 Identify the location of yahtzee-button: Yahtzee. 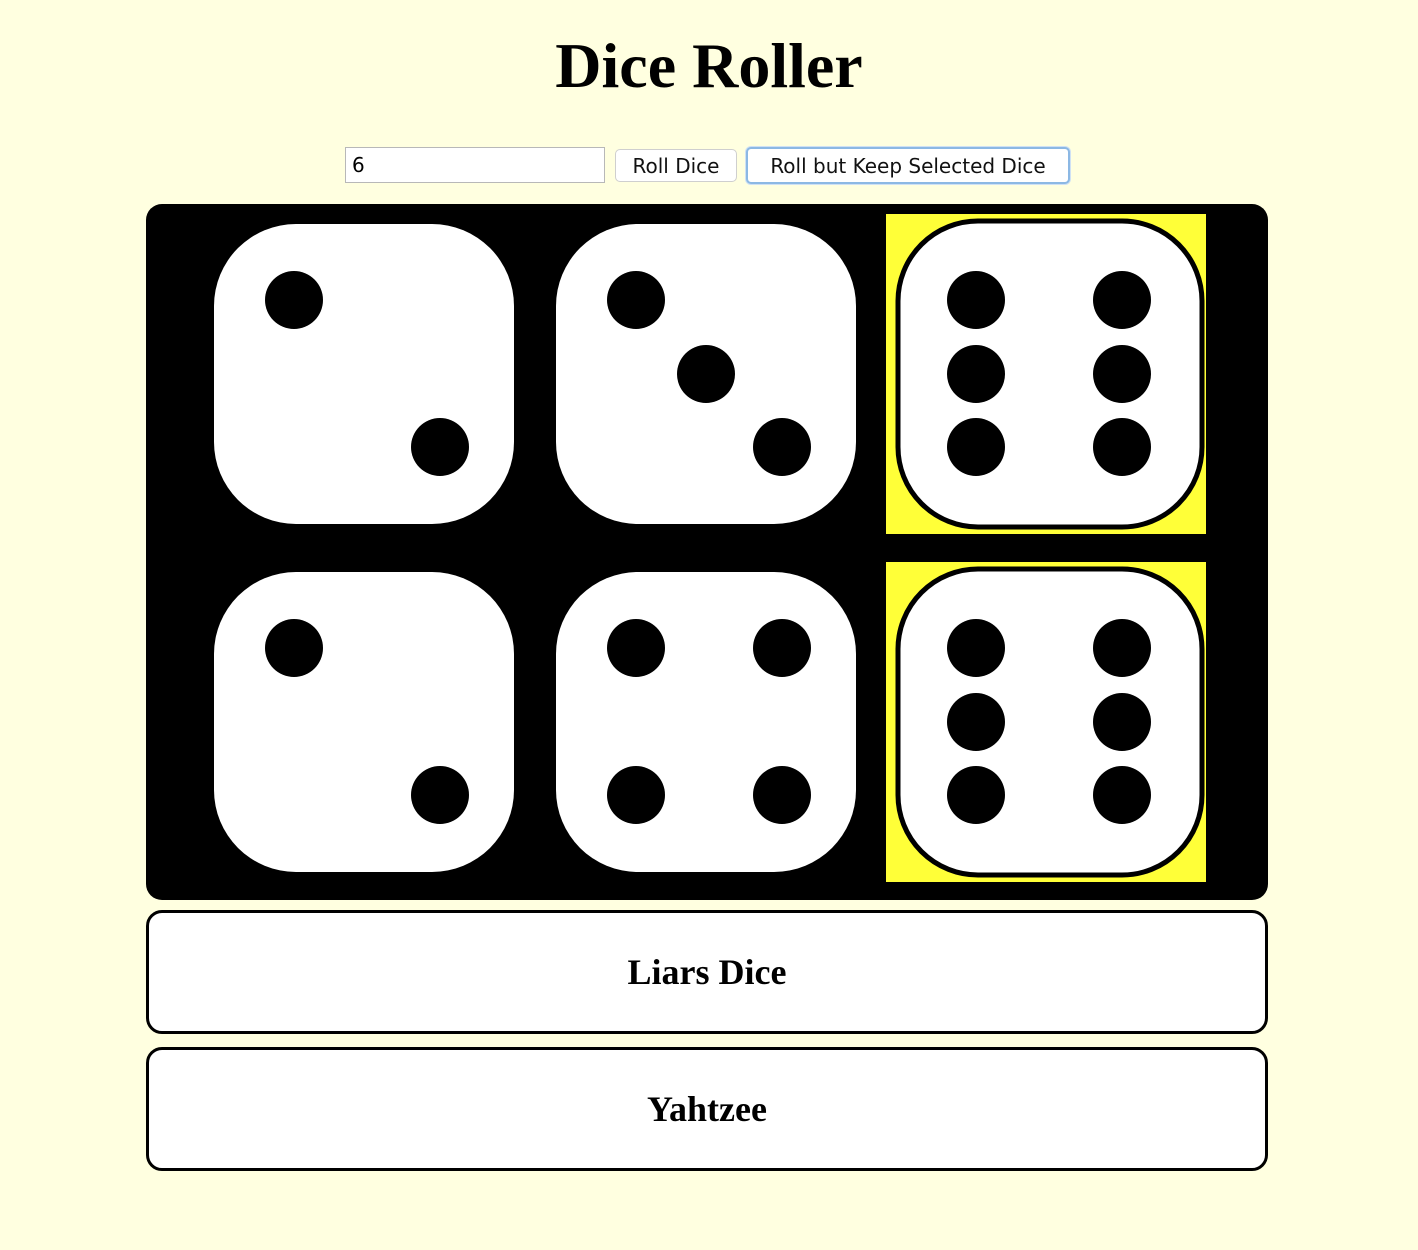
(707, 1109).